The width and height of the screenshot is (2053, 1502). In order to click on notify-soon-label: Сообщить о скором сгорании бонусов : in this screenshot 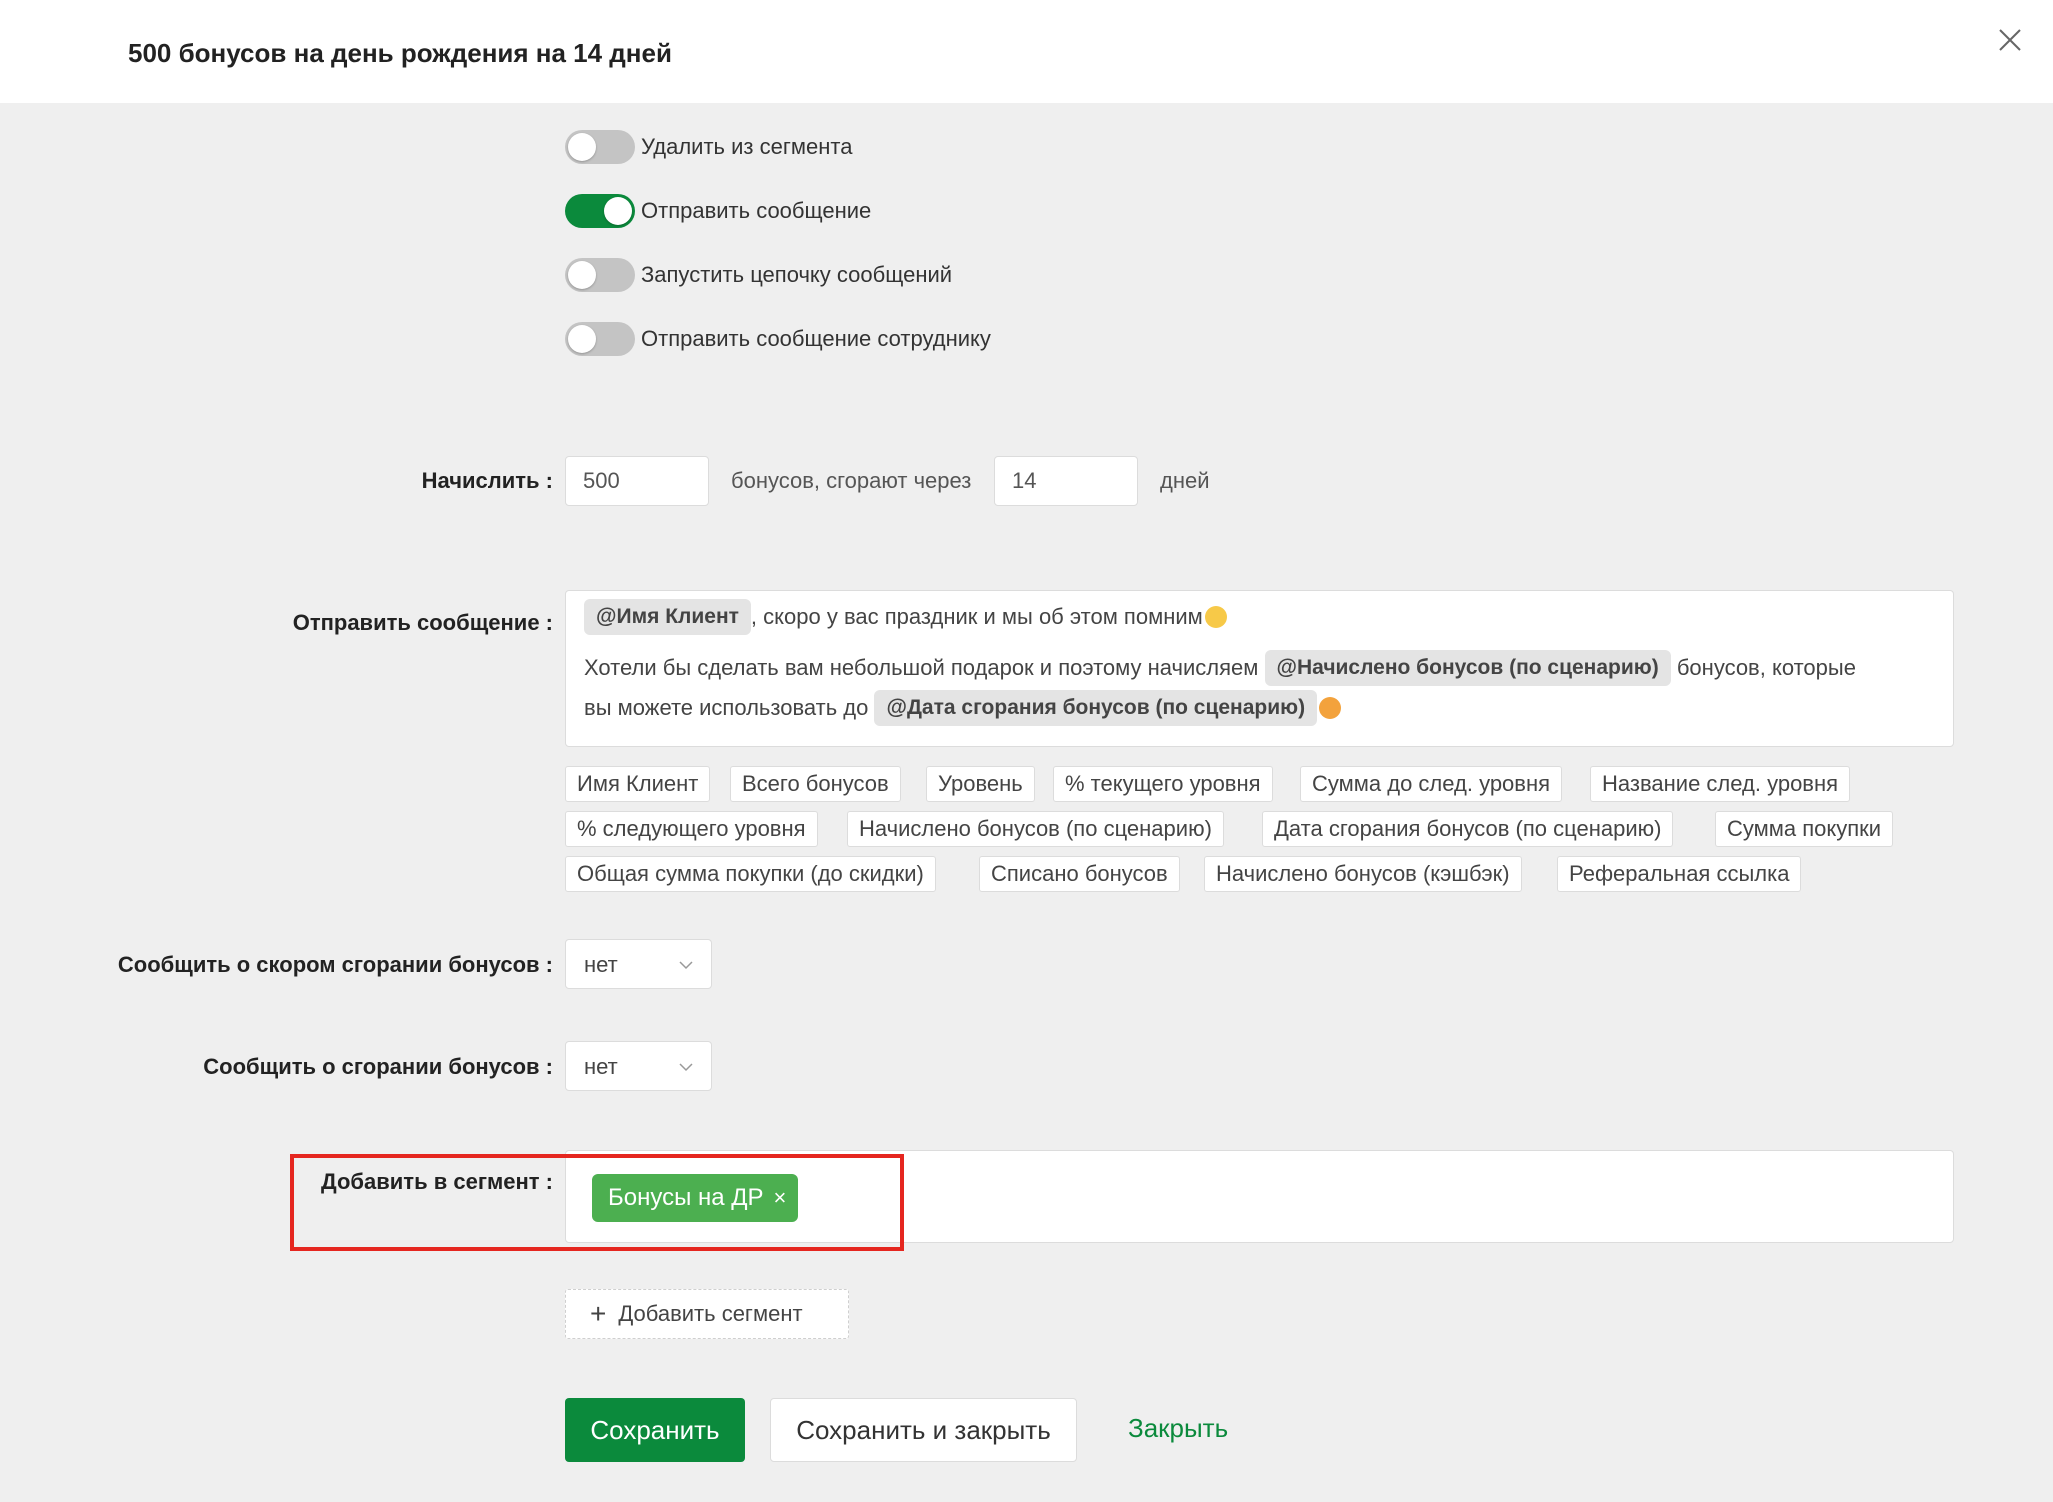, I will do `click(335, 964)`.